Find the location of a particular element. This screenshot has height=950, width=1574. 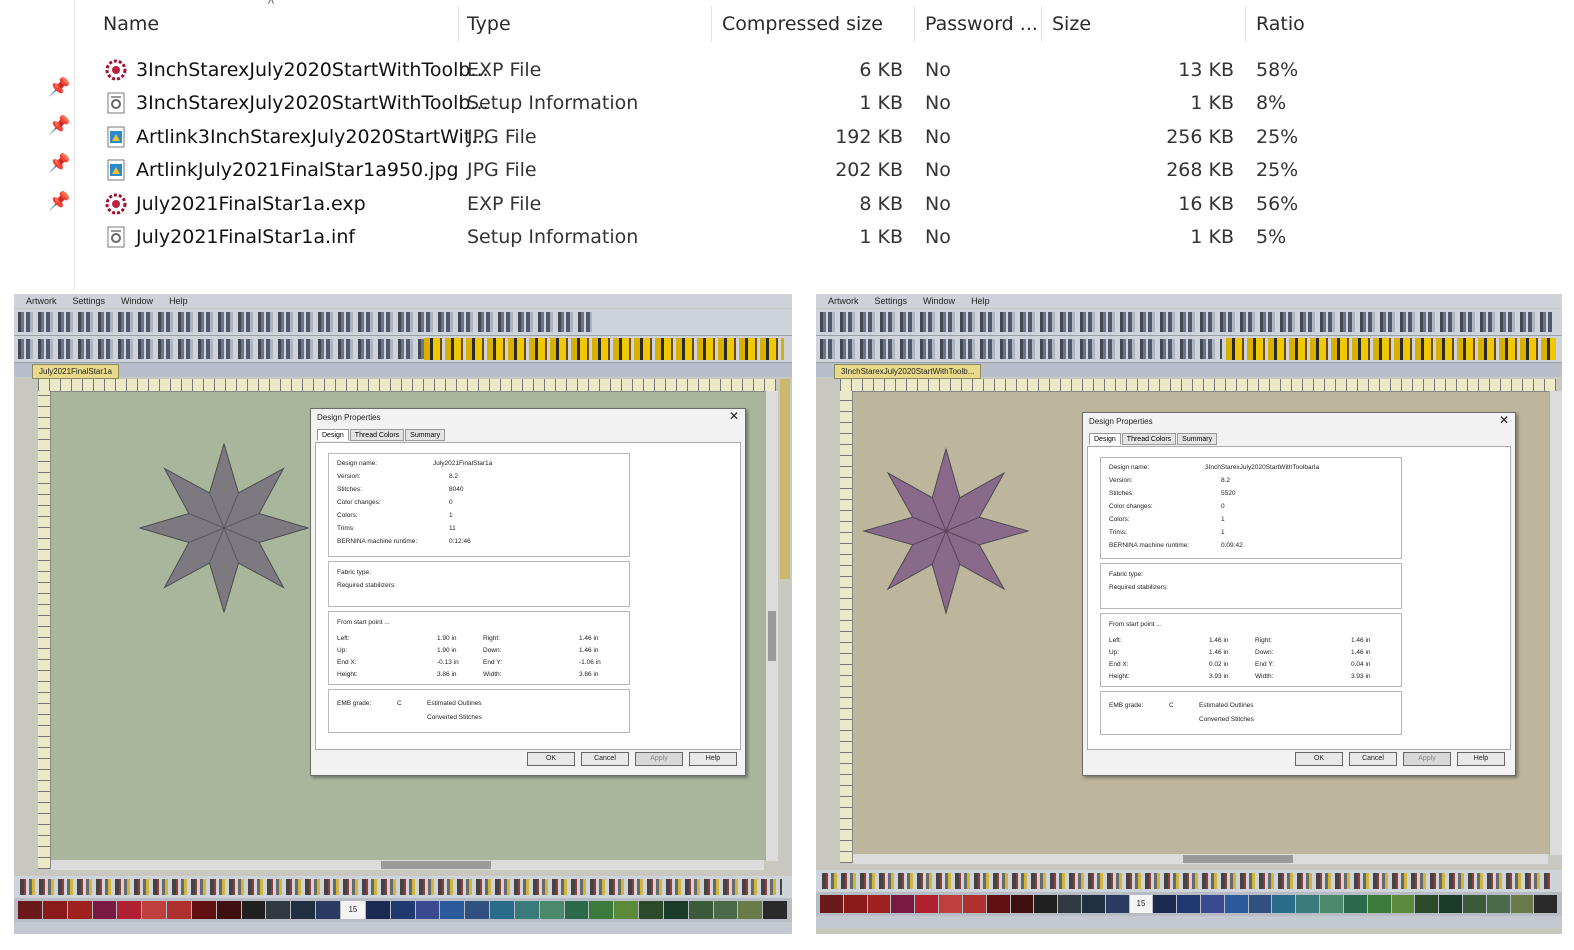

column-header-size: Size is located at coordinates (1071, 24).